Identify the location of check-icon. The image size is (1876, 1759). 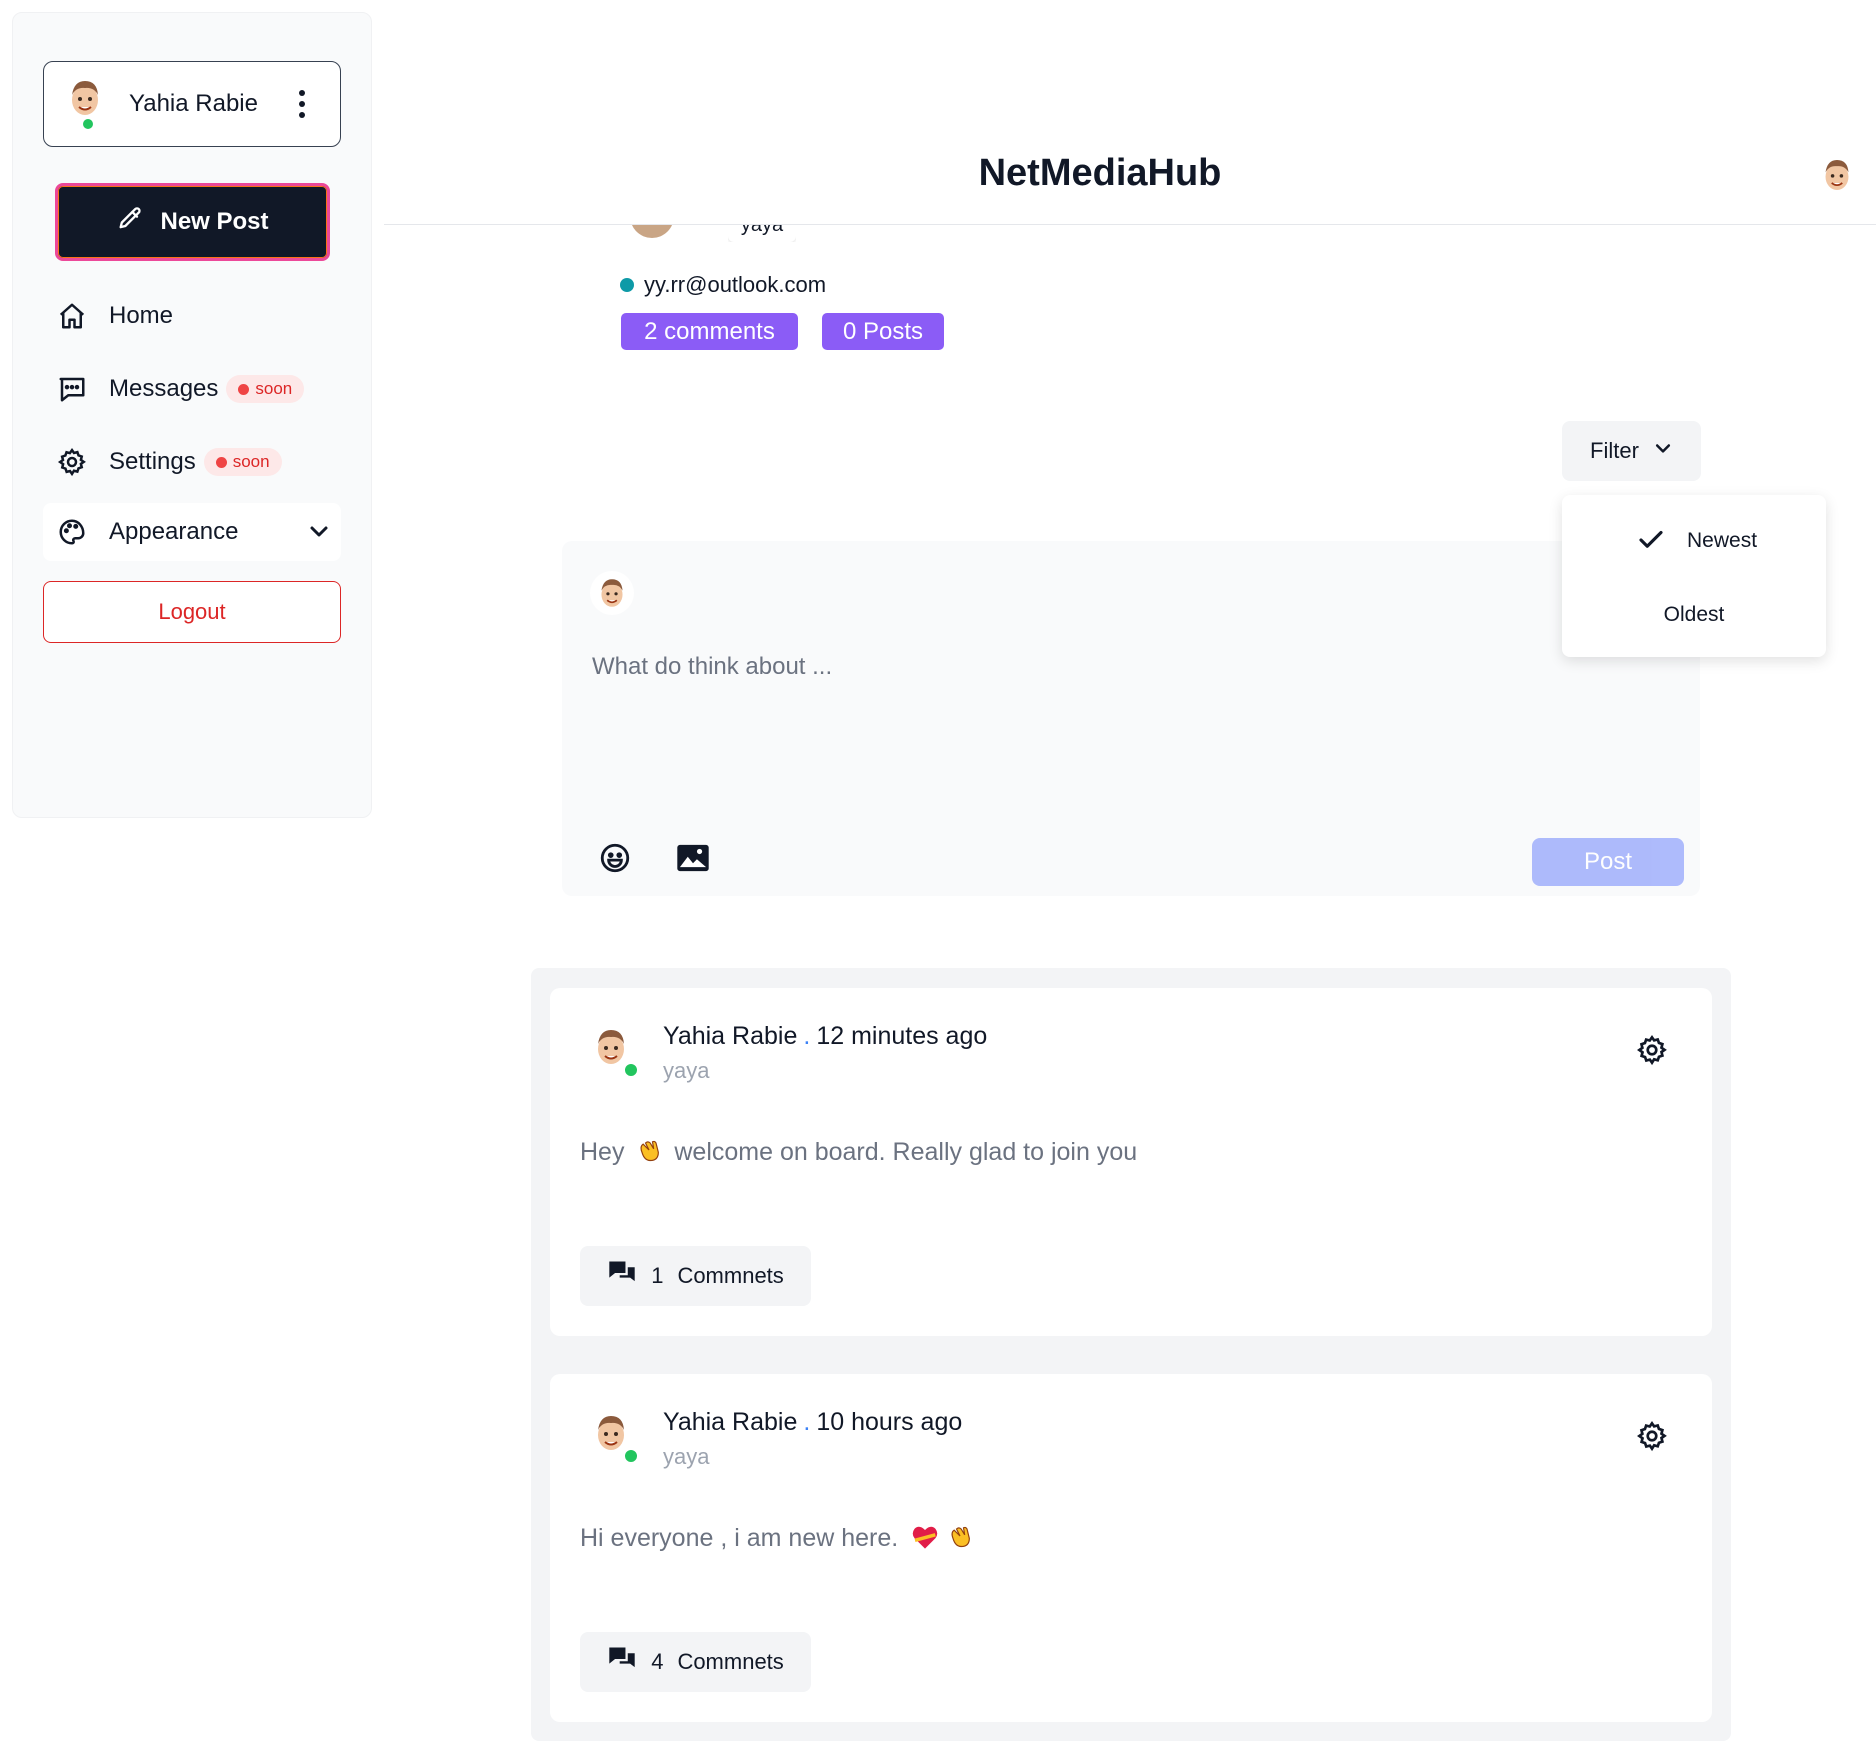
(1651, 543).